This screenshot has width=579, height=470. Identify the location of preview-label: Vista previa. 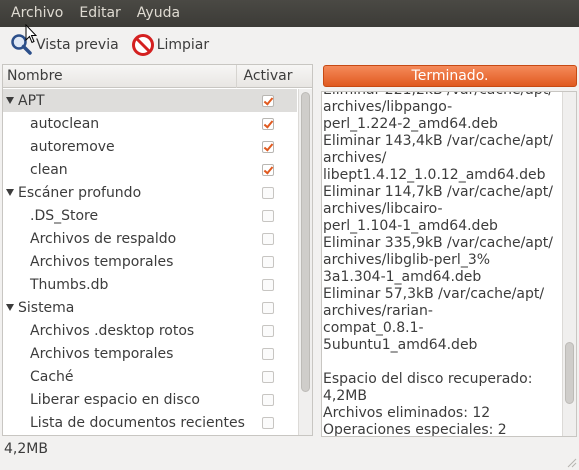
(77, 45).